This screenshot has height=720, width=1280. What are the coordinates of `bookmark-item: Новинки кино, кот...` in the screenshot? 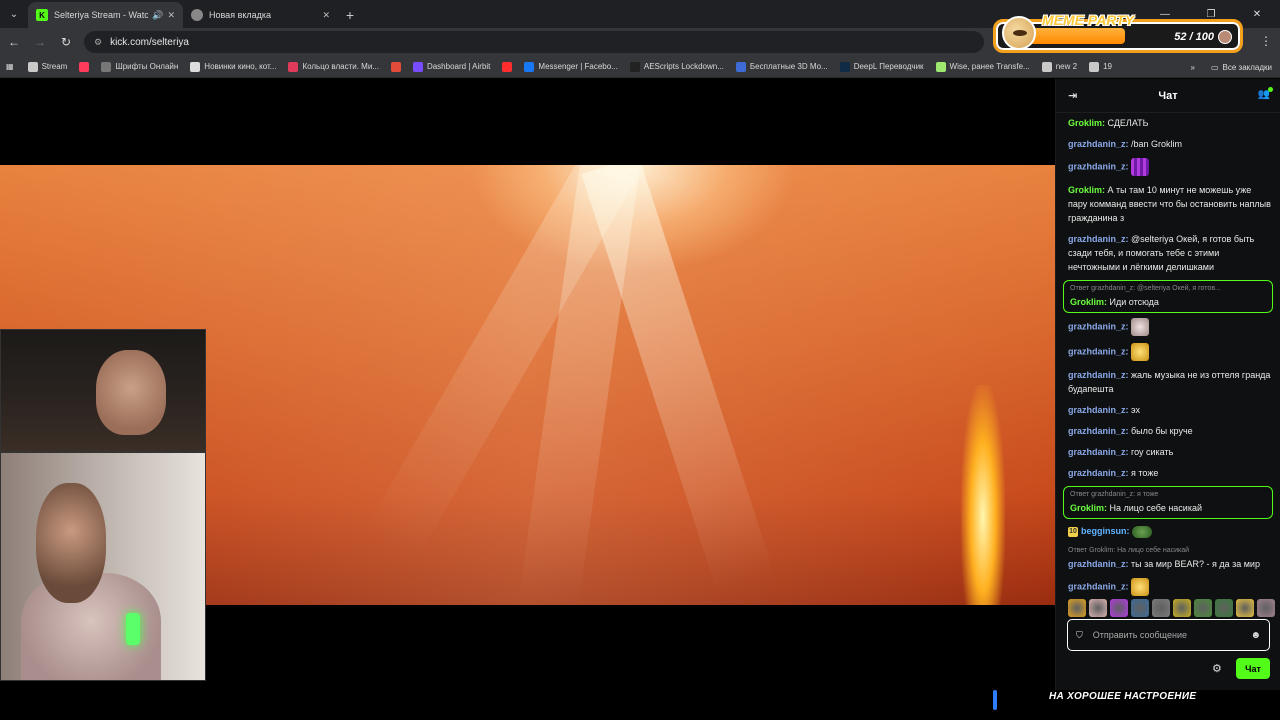 It's located at (233, 66).